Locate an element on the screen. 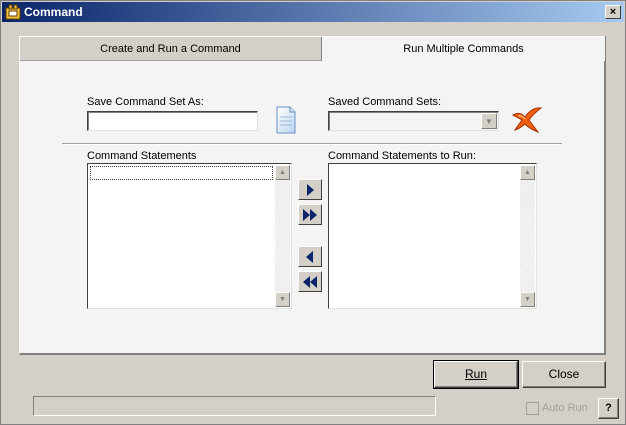 The width and height of the screenshot is (626, 425). status-bar is located at coordinates (234, 406).